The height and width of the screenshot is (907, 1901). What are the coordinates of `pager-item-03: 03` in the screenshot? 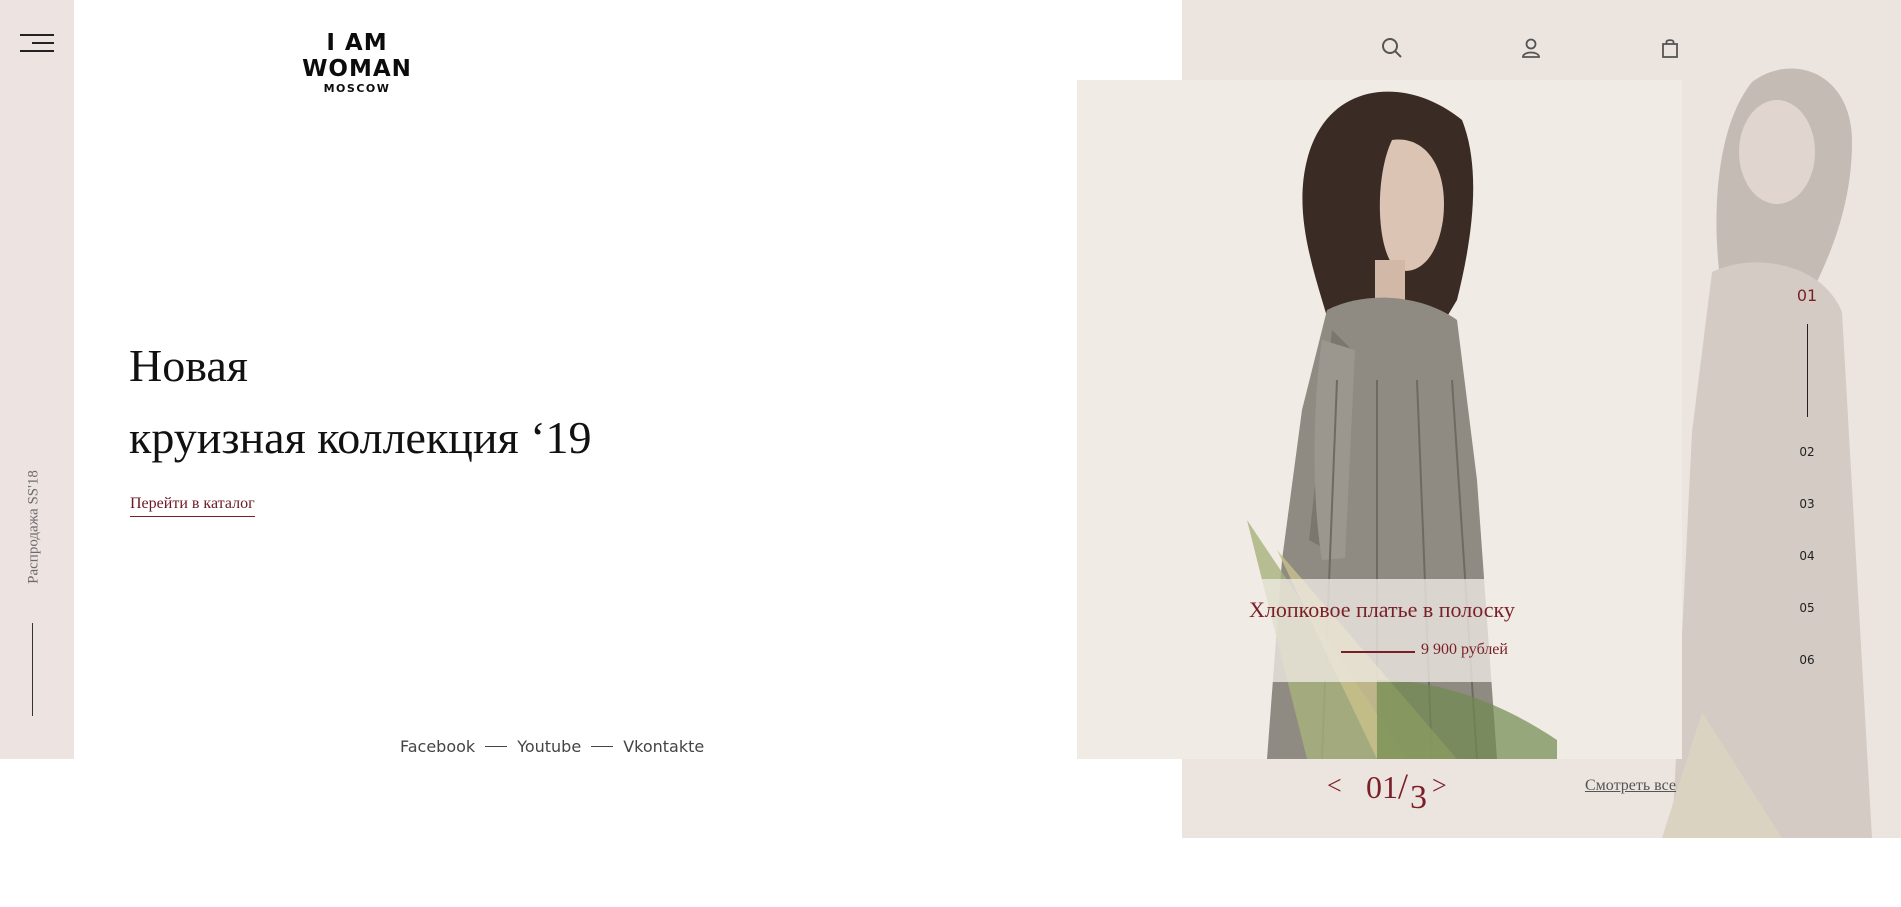 It's located at (1807, 504).